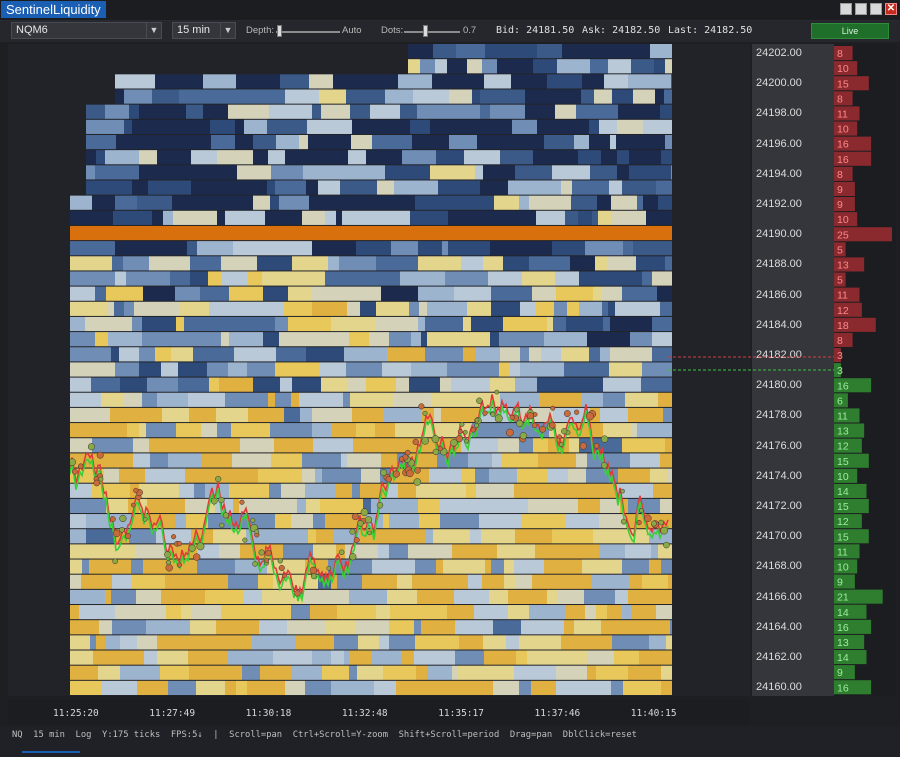  I want to click on price-tick-label: 24180.00, so click(779, 385).